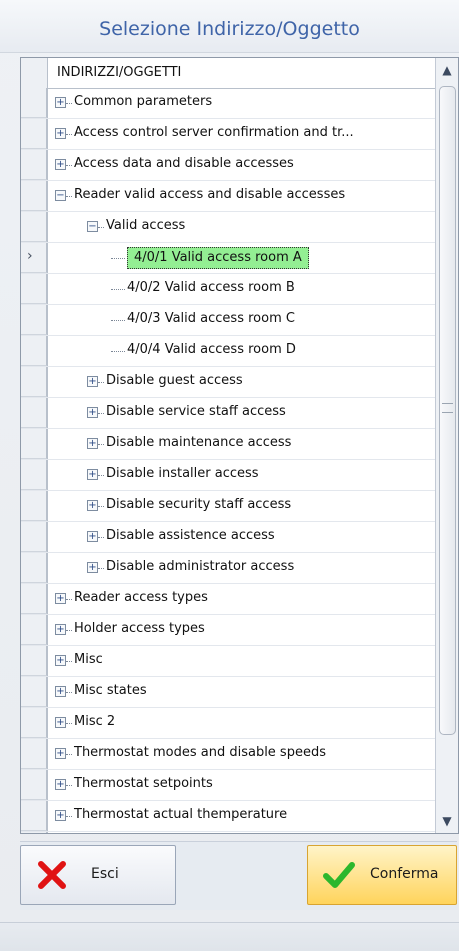 Image resolution: width=459 pixels, height=951 pixels. I want to click on vertical-scrollbar: ▲ ▼, so click(446, 445).